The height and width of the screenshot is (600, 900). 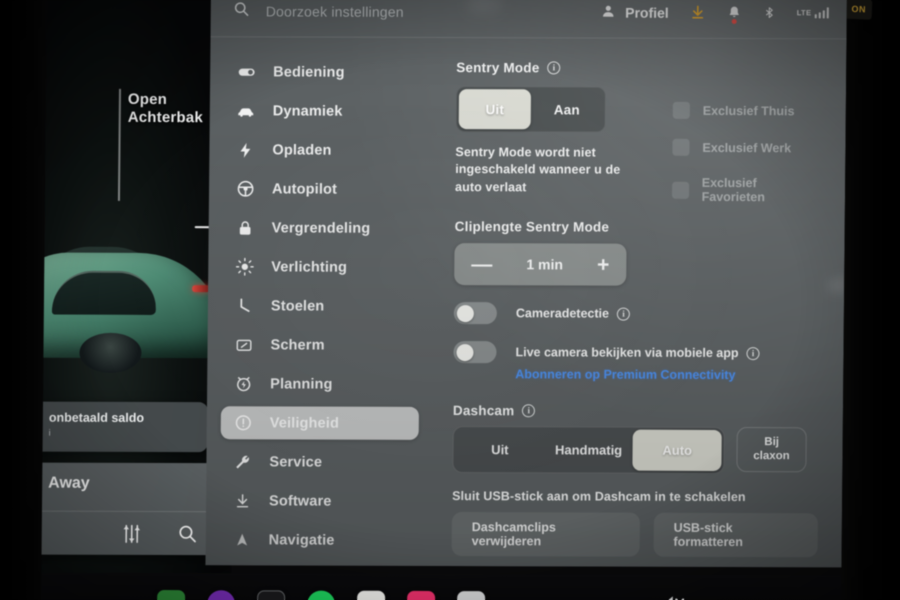 What do you see at coordinates (603, 264) in the screenshot?
I see `increment-button: +` at bounding box center [603, 264].